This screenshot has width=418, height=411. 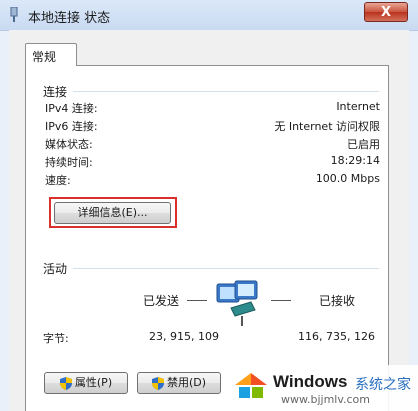 What do you see at coordinates (383, 385) in the screenshot?
I see `watermark-cn-text: 系统之家` at bounding box center [383, 385].